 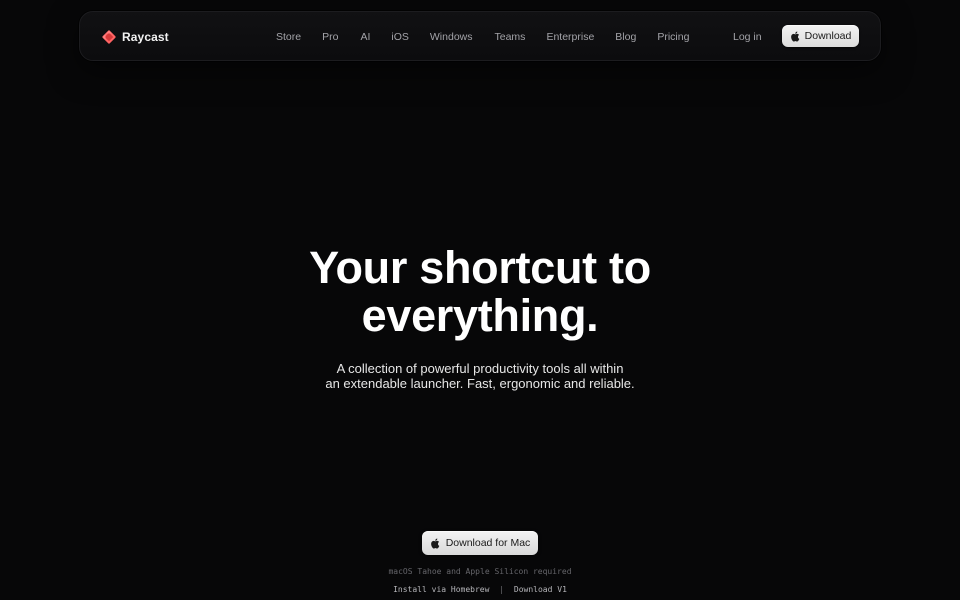 I want to click on nav-link-windows: Windows, so click(x=451, y=37).